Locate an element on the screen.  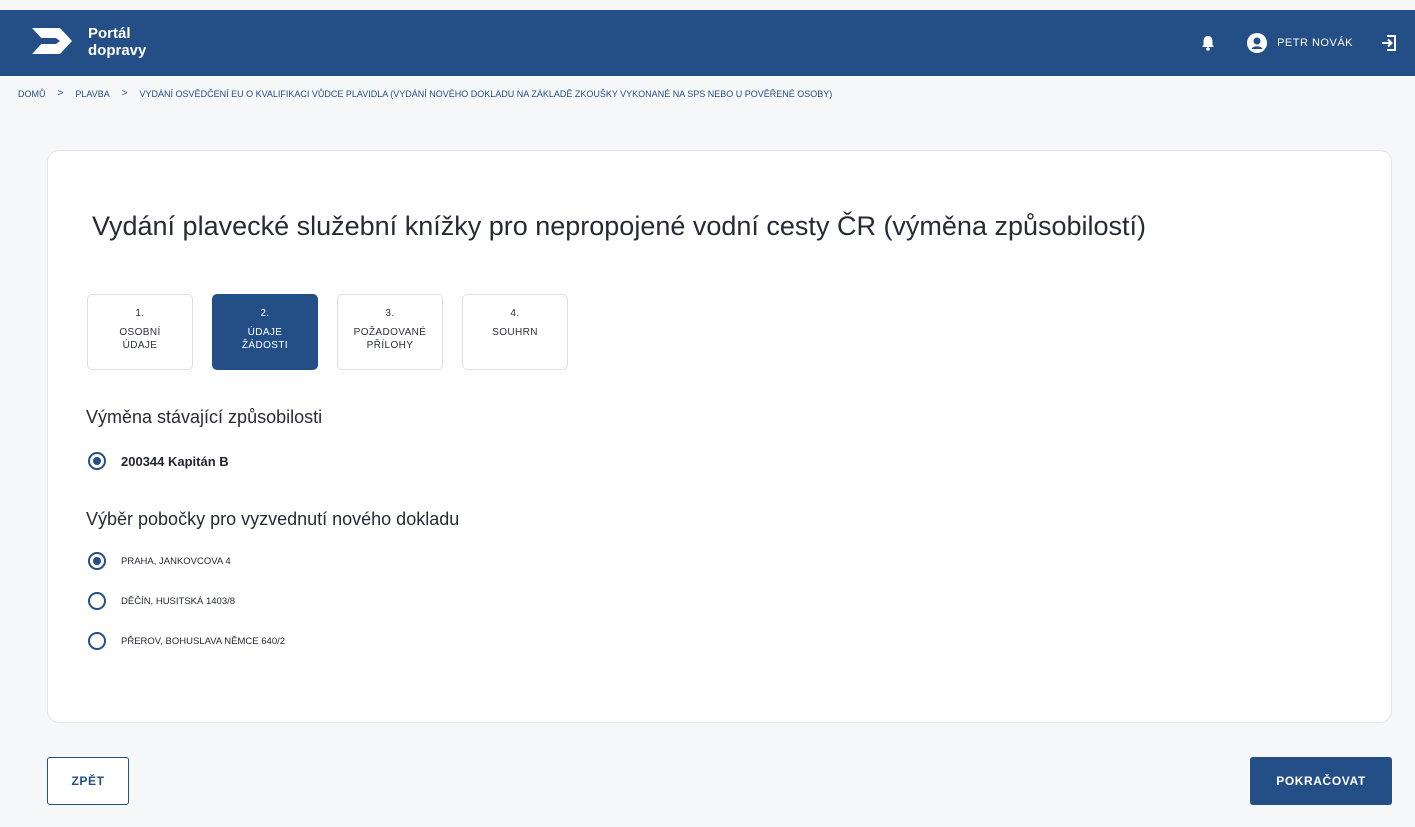
step-personal-data: 1. OSOBNÍ ÚDAJE is located at coordinates (140, 332).